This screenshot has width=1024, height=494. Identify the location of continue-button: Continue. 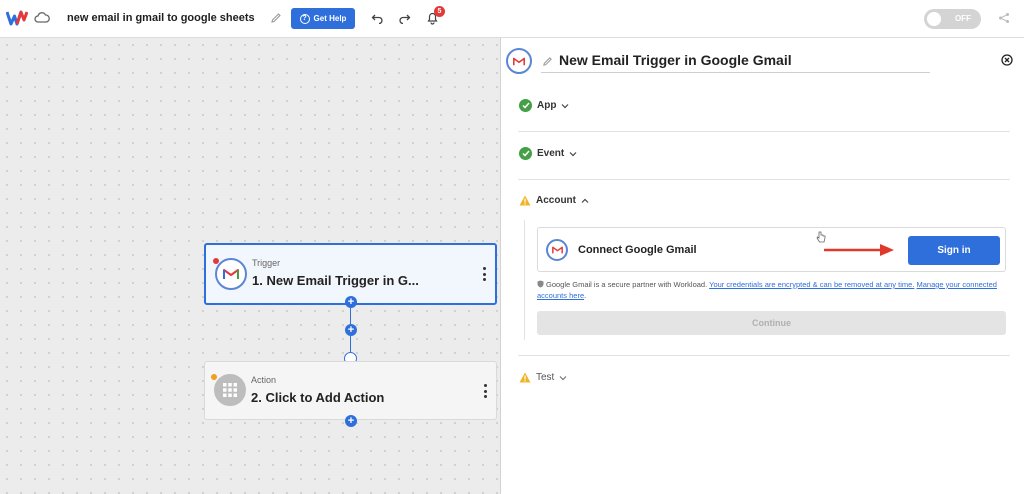
(771, 323).